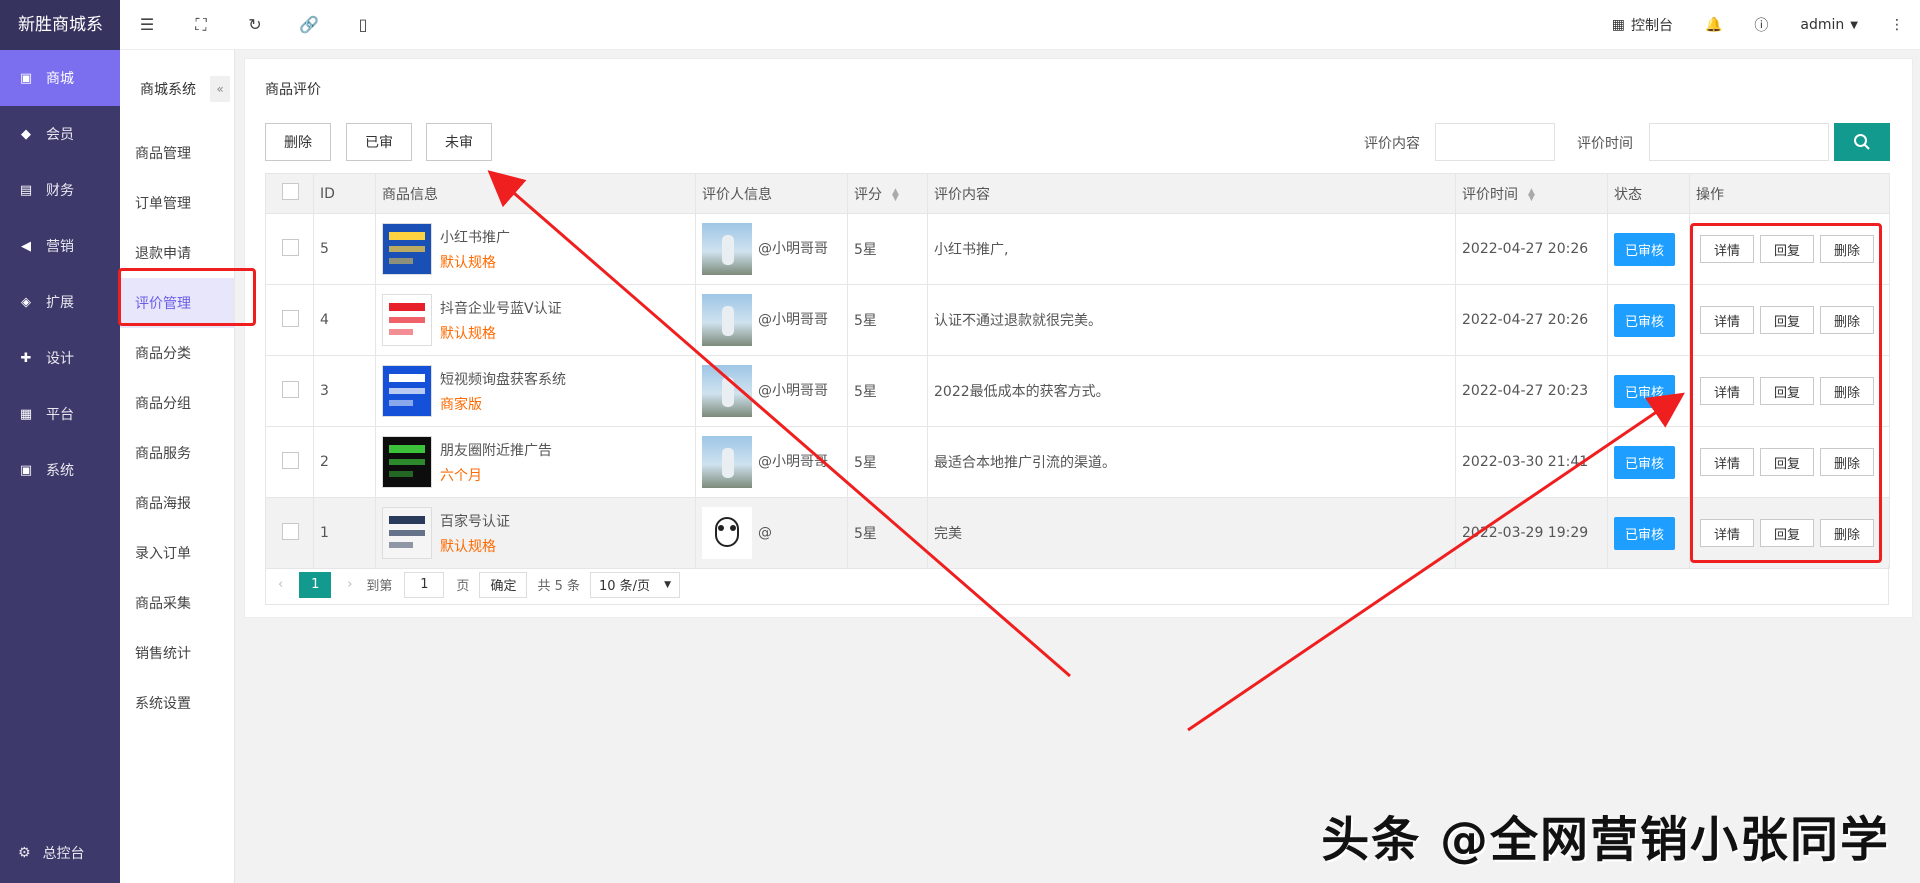 Image resolution: width=1920 pixels, height=883 pixels. Describe the element at coordinates (535, 533) in the screenshot. I see `cell-product: 百家号认证 默认规格` at that location.